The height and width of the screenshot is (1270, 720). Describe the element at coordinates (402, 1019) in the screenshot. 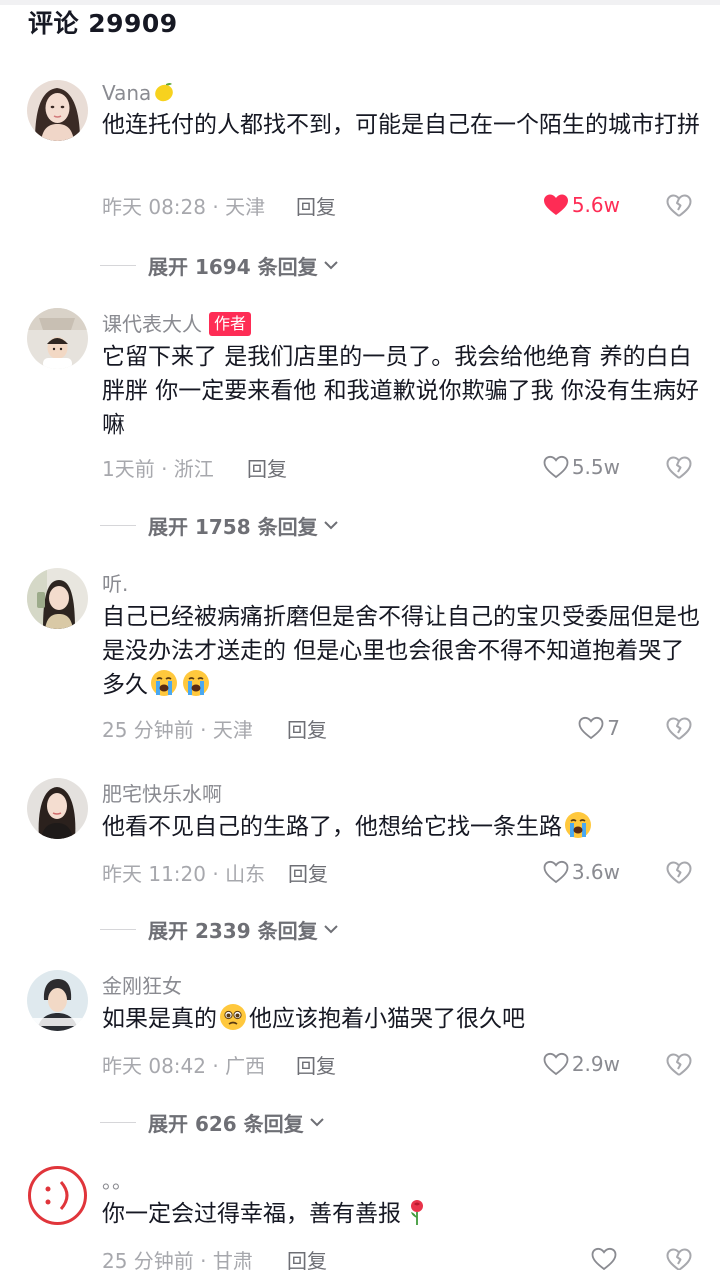

I see `comment-text: 如果是真的 他应该抱着小猫哭了很久吧` at that location.